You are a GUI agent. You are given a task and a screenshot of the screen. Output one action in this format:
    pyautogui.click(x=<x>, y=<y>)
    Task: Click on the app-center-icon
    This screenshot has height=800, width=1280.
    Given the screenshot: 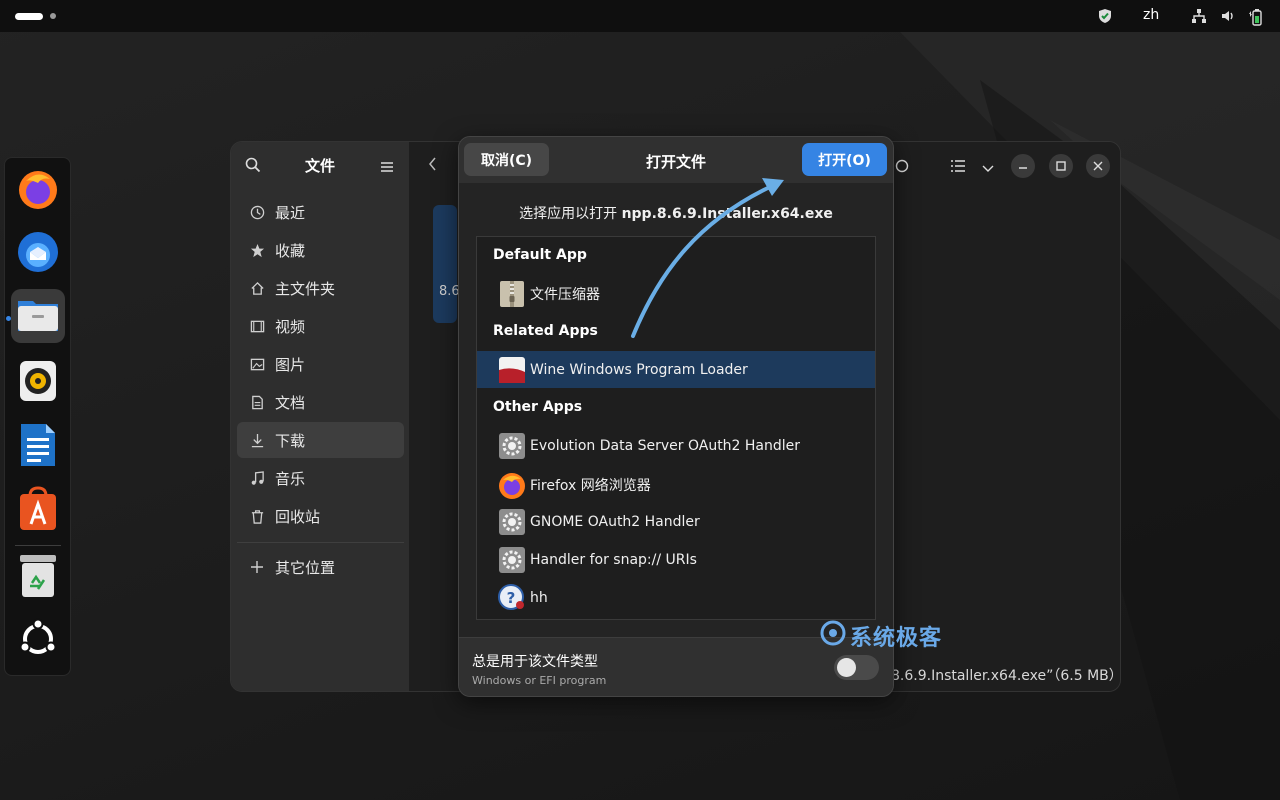 What is the action you would take?
    pyautogui.click(x=38, y=511)
    